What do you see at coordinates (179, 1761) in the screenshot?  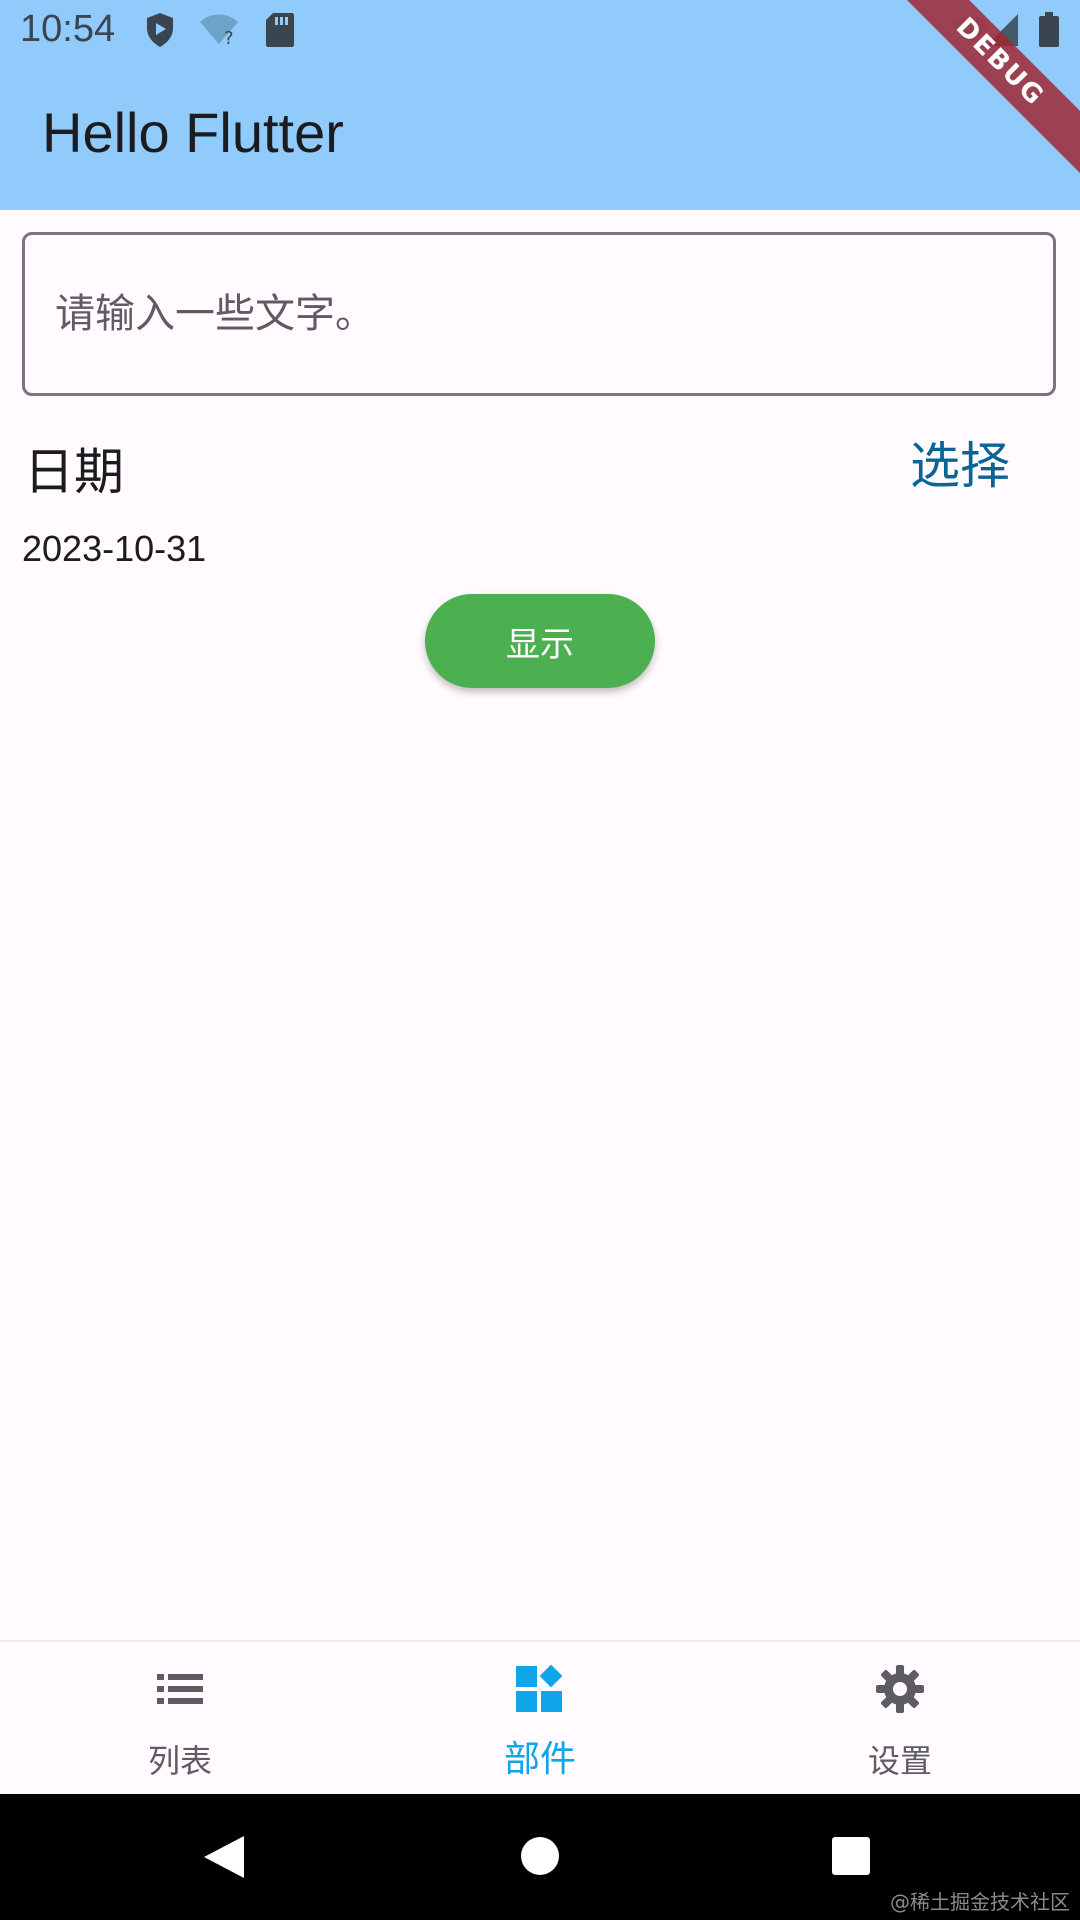 I see `nav-label-list: 列表` at bounding box center [179, 1761].